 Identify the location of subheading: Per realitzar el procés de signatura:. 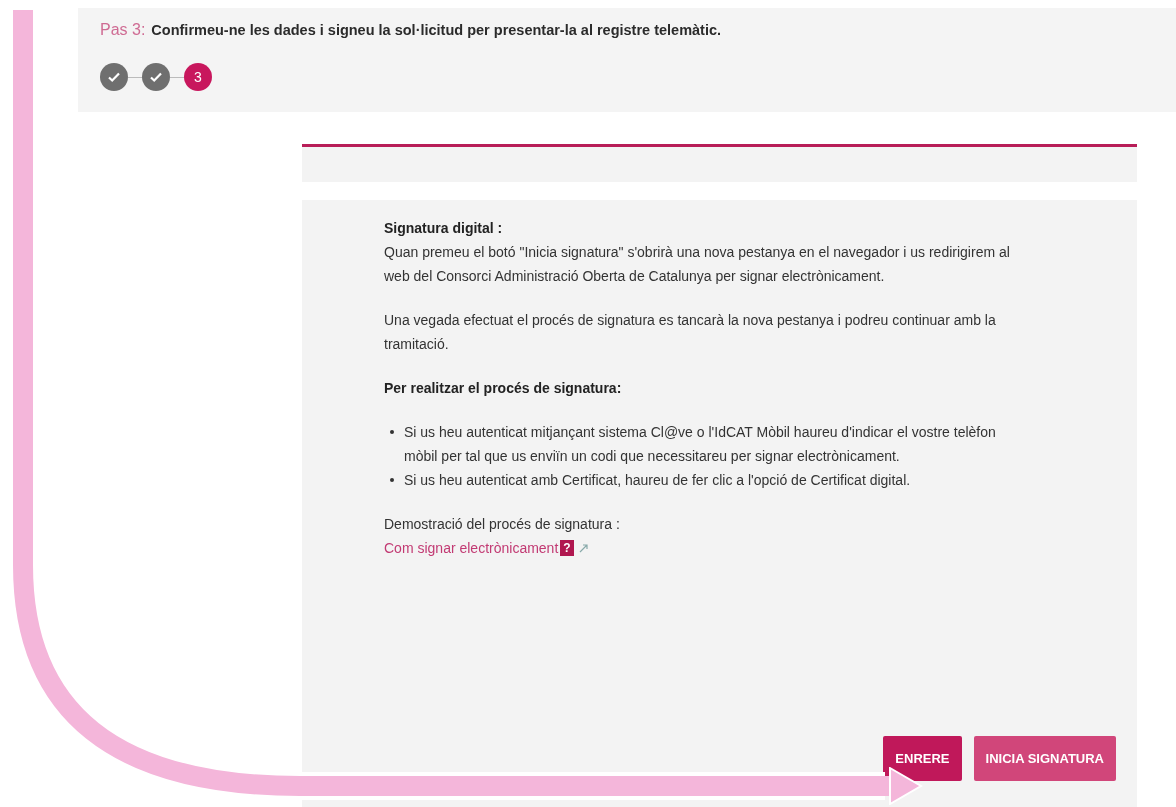
(503, 388).